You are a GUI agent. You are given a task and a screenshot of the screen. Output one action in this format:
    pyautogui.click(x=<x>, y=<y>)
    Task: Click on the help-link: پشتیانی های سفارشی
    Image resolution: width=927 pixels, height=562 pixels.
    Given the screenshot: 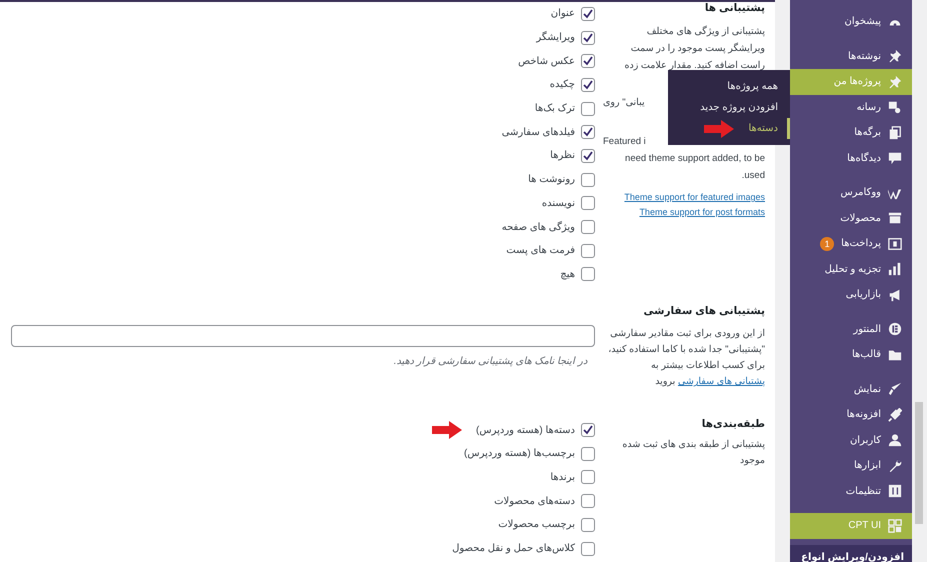 What is the action you would take?
    pyautogui.click(x=721, y=382)
    